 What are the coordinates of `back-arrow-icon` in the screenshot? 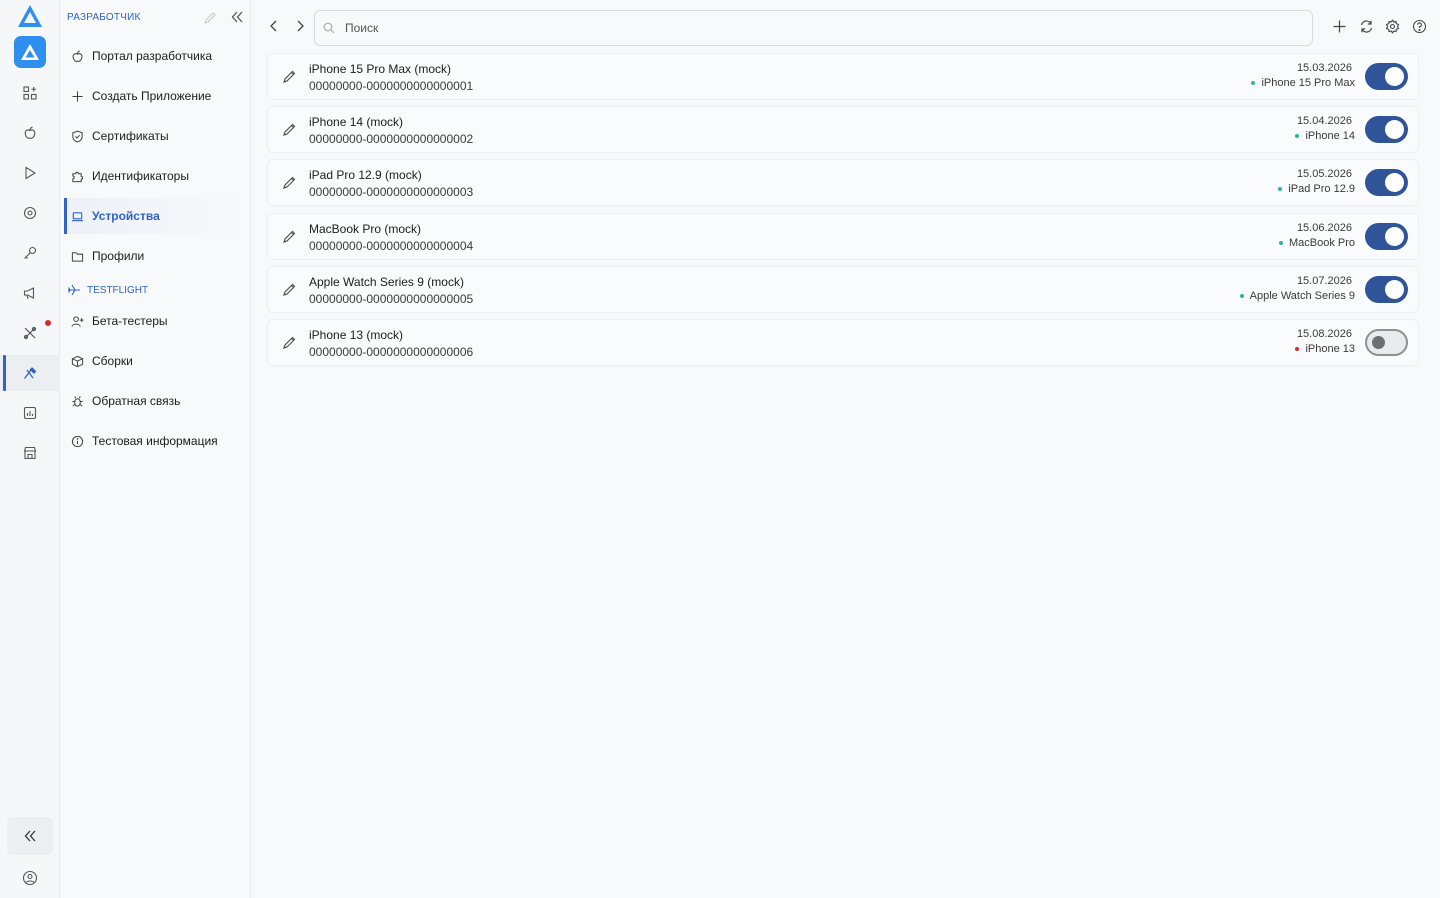 It's located at (274, 26).